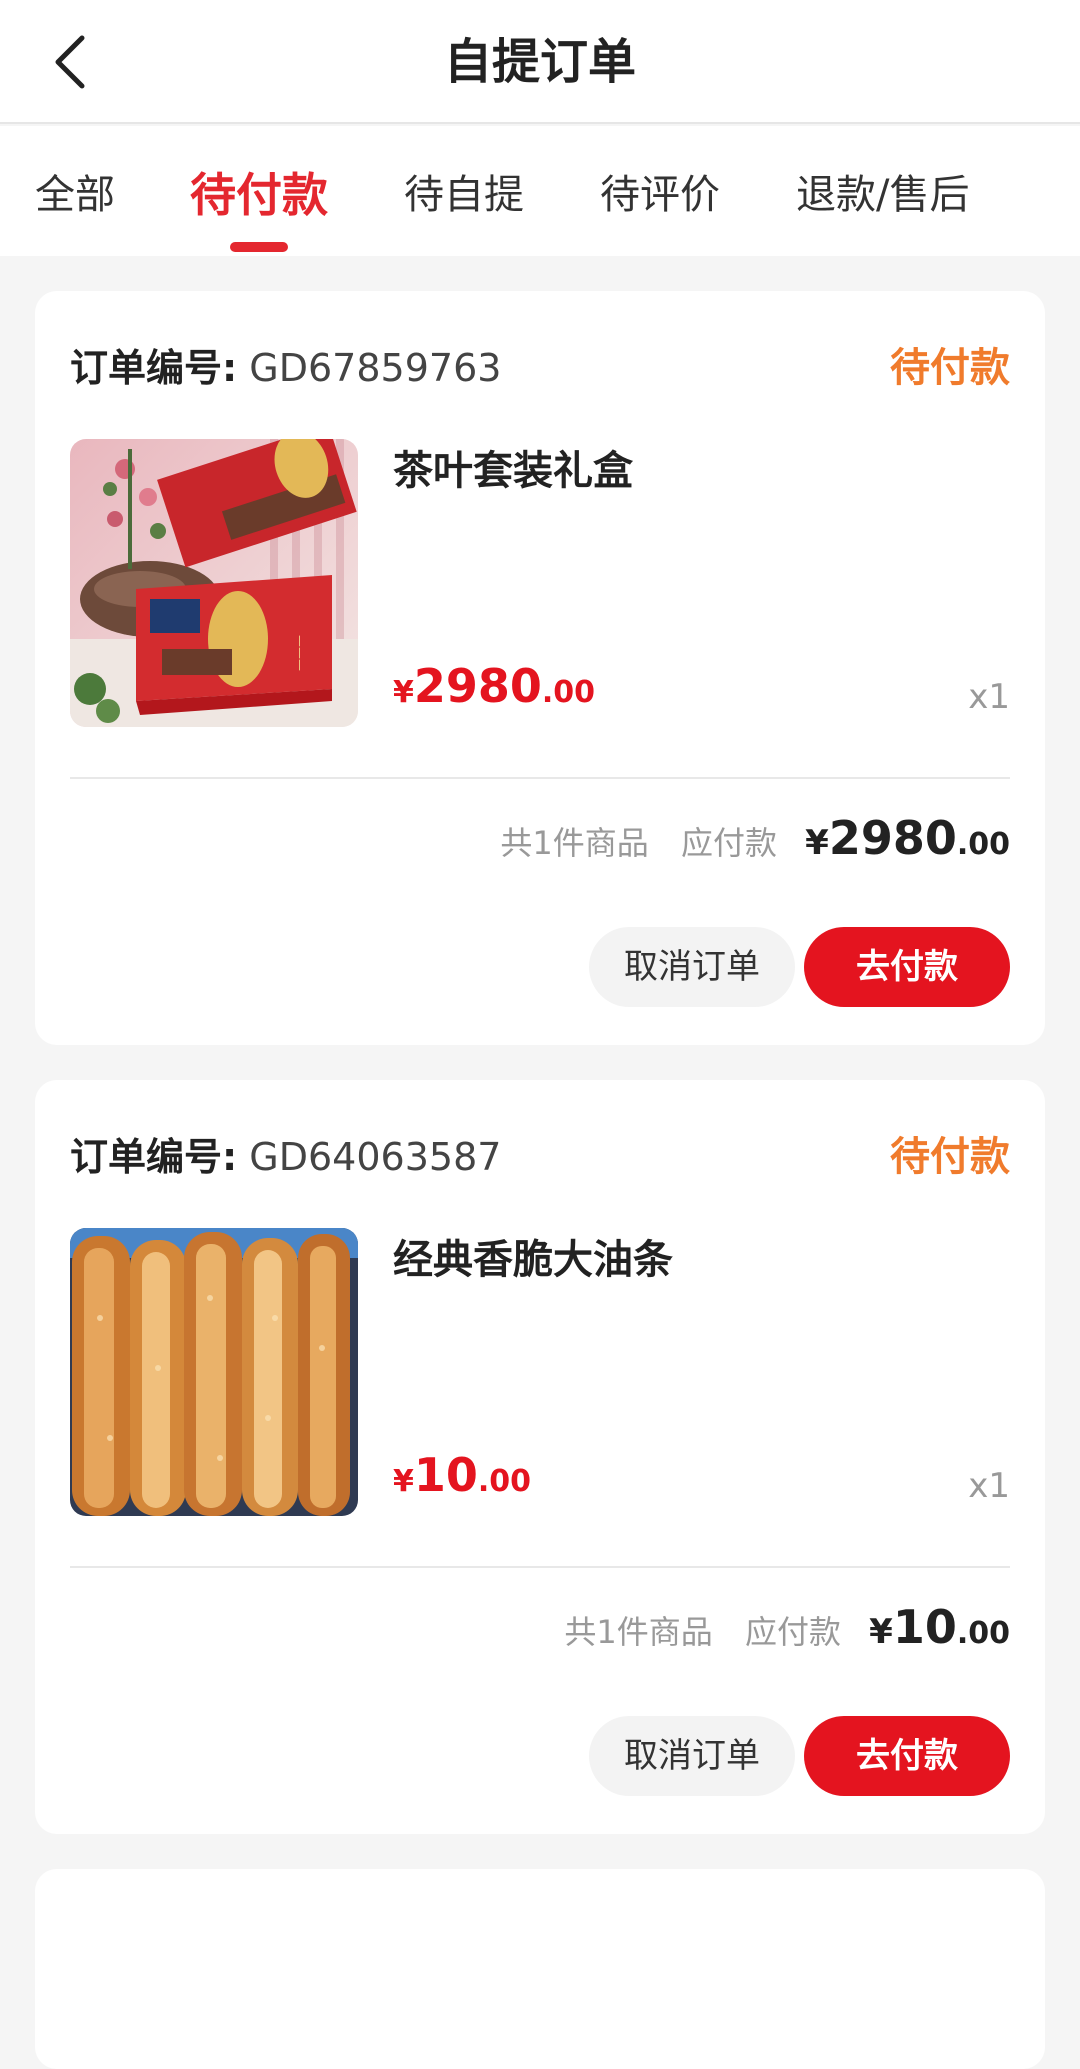  I want to click on product-image-art: ———, so click(214, 583).